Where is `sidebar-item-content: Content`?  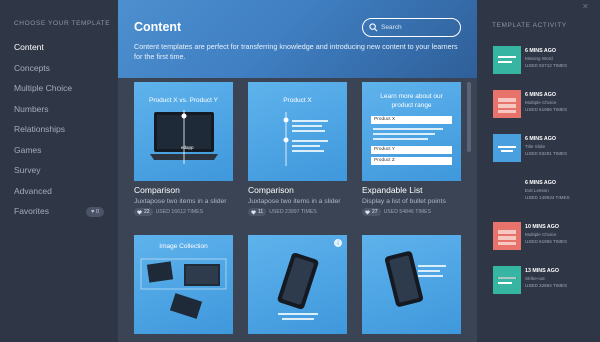
sidebar-item-content: Content is located at coordinates (59, 47).